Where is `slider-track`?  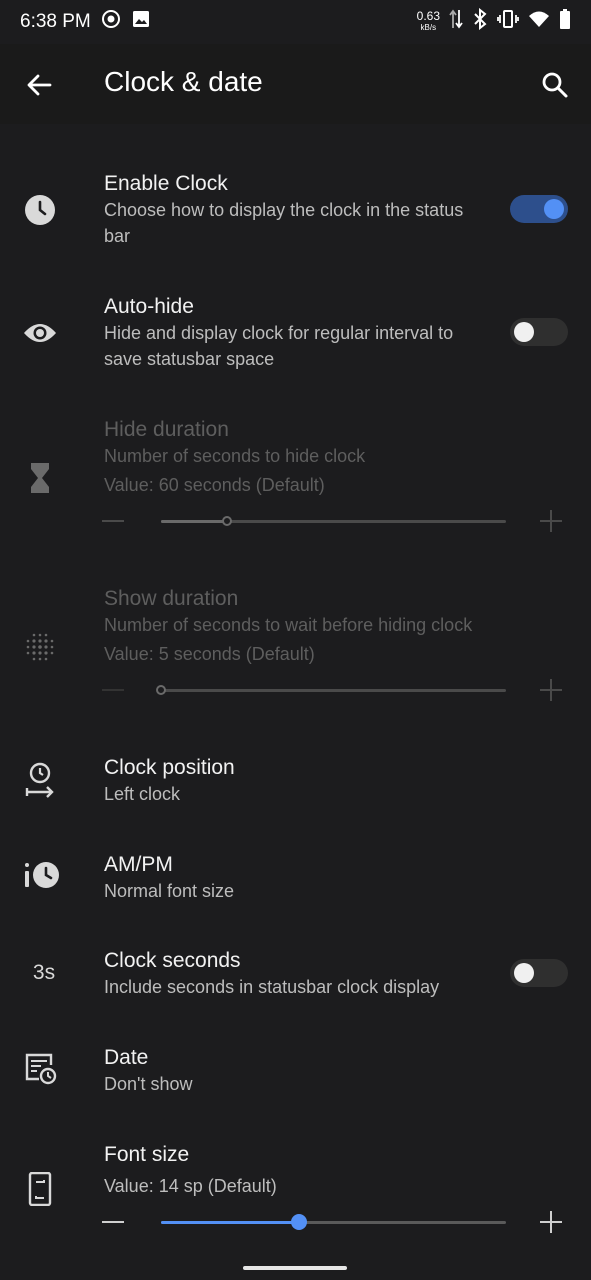
slider-track is located at coordinates (333, 690).